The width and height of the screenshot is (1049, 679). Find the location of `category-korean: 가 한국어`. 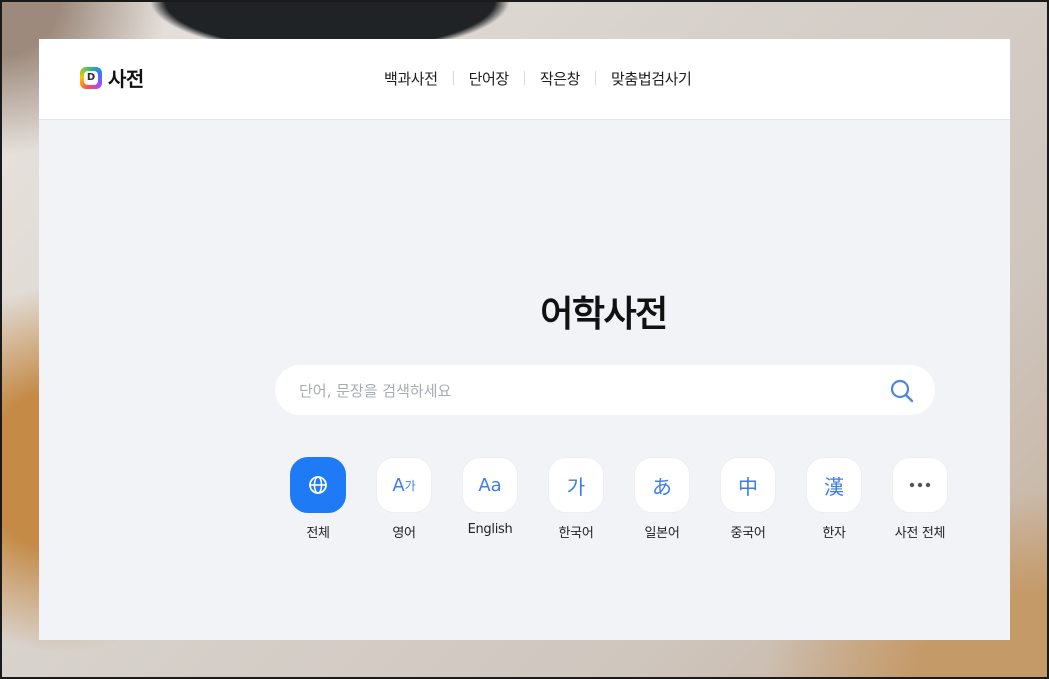

category-korean: 가 한국어 is located at coordinates (576, 499).